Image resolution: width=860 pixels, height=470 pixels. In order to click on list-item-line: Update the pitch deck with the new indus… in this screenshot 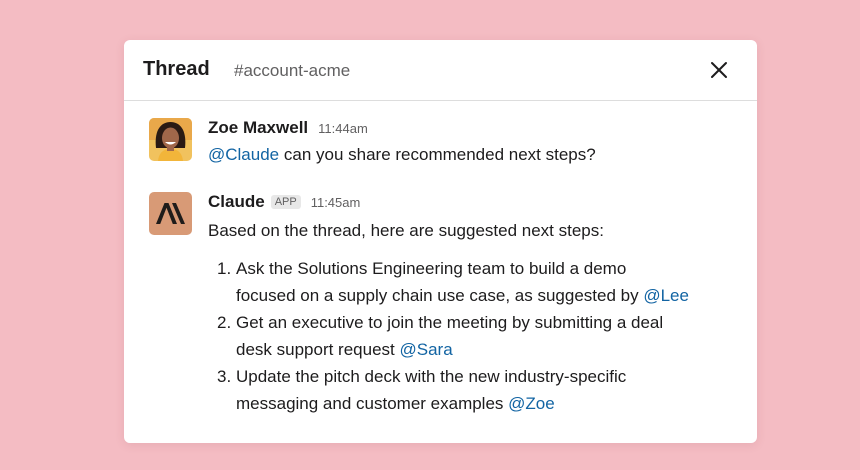, I will do `click(431, 376)`.